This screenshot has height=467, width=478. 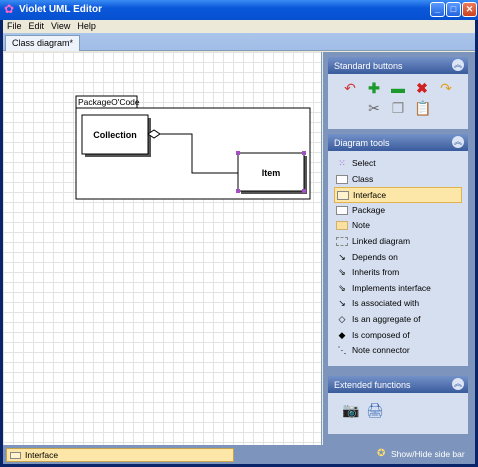 What do you see at coordinates (342, 210) in the screenshot?
I see `package-icon` at bounding box center [342, 210].